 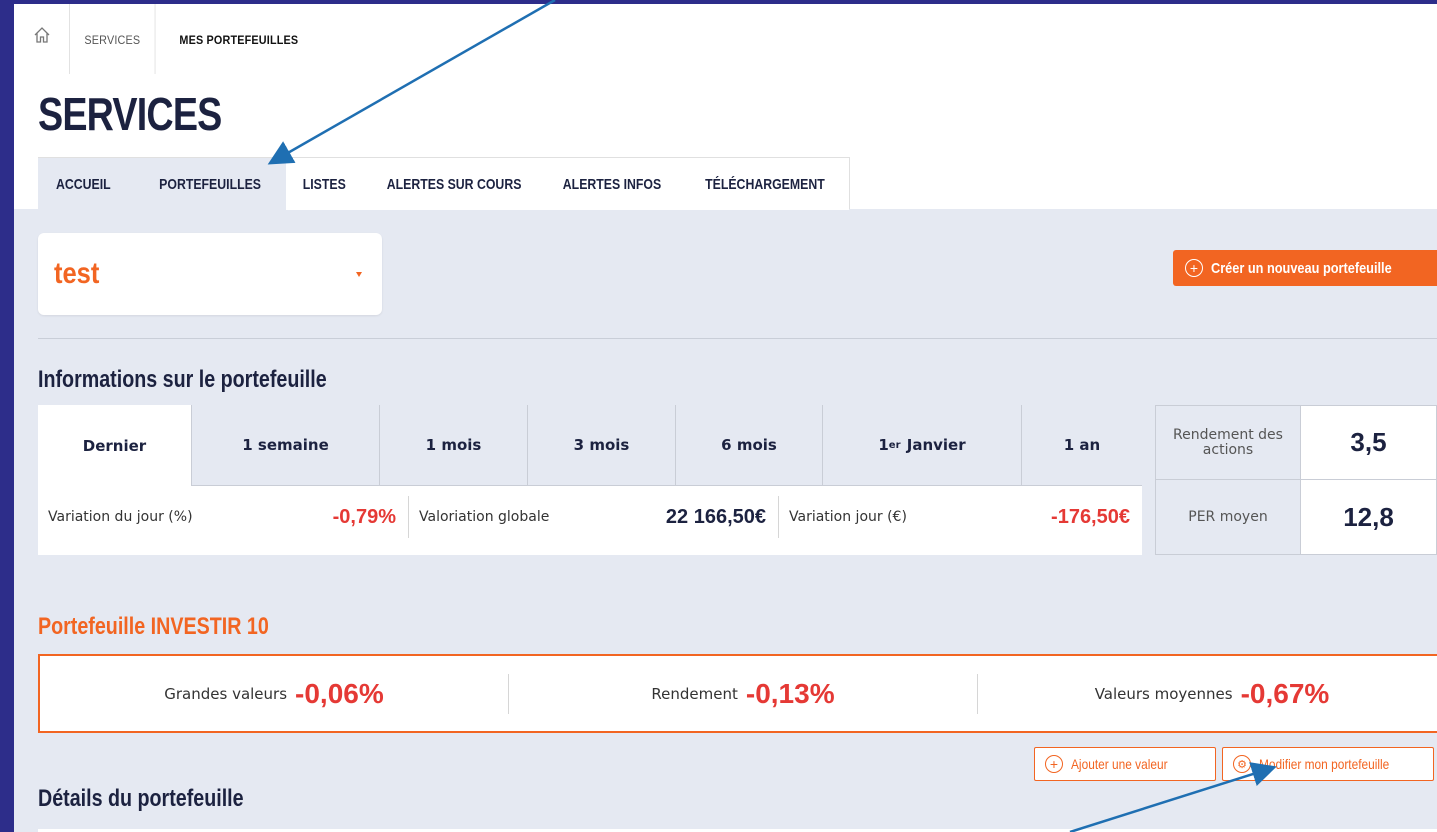 What do you see at coordinates (210, 274) in the screenshot?
I see `portfolio-select: test` at bounding box center [210, 274].